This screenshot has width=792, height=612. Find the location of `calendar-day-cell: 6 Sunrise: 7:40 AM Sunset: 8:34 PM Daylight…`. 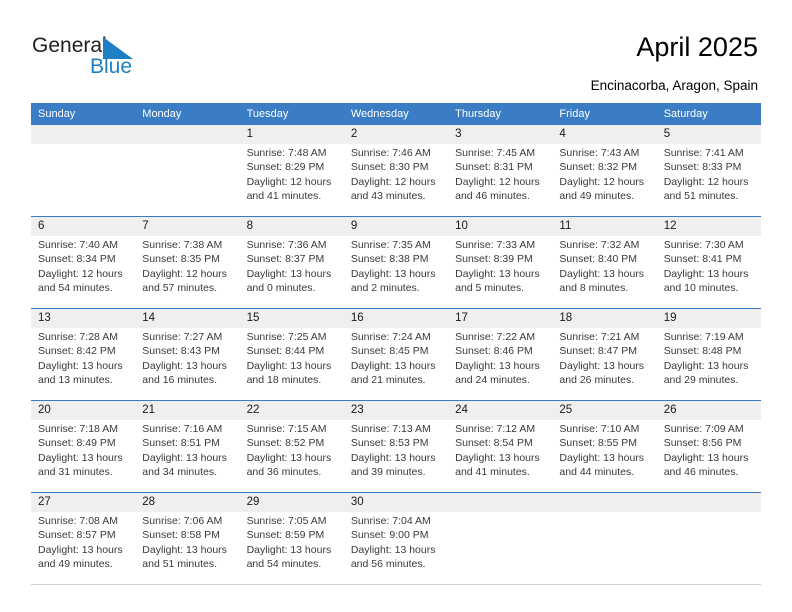

calendar-day-cell: 6 Sunrise: 7:40 AM Sunset: 8:34 PM Daylight… is located at coordinates (83, 262).